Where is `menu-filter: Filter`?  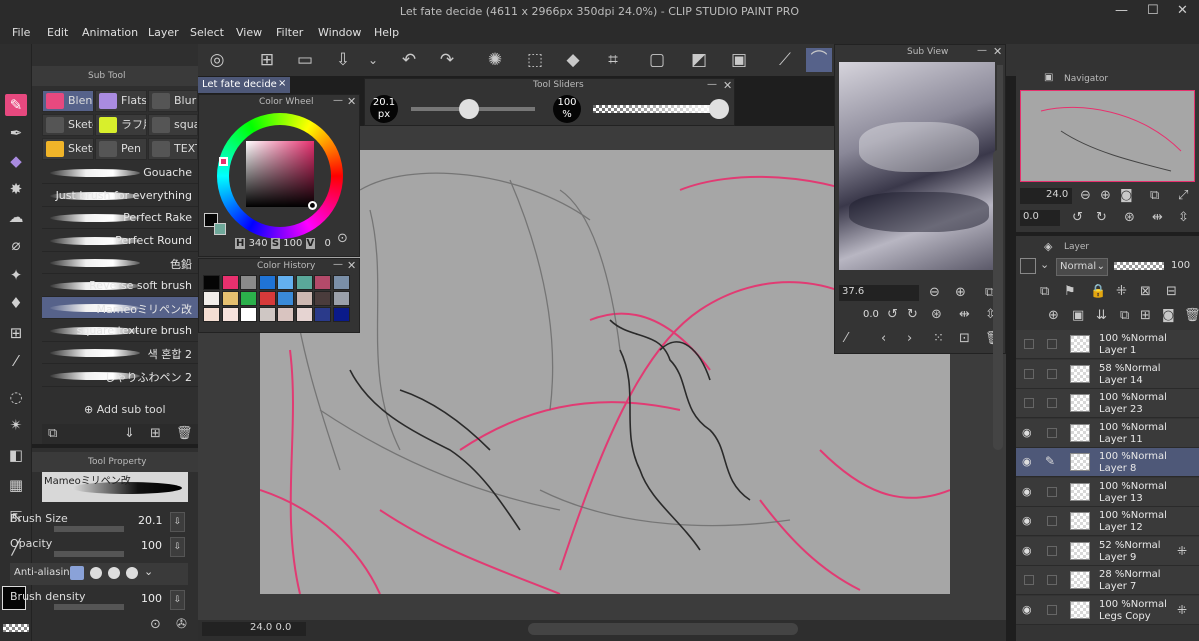
menu-filter: Filter is located at coordinates (289, 32).